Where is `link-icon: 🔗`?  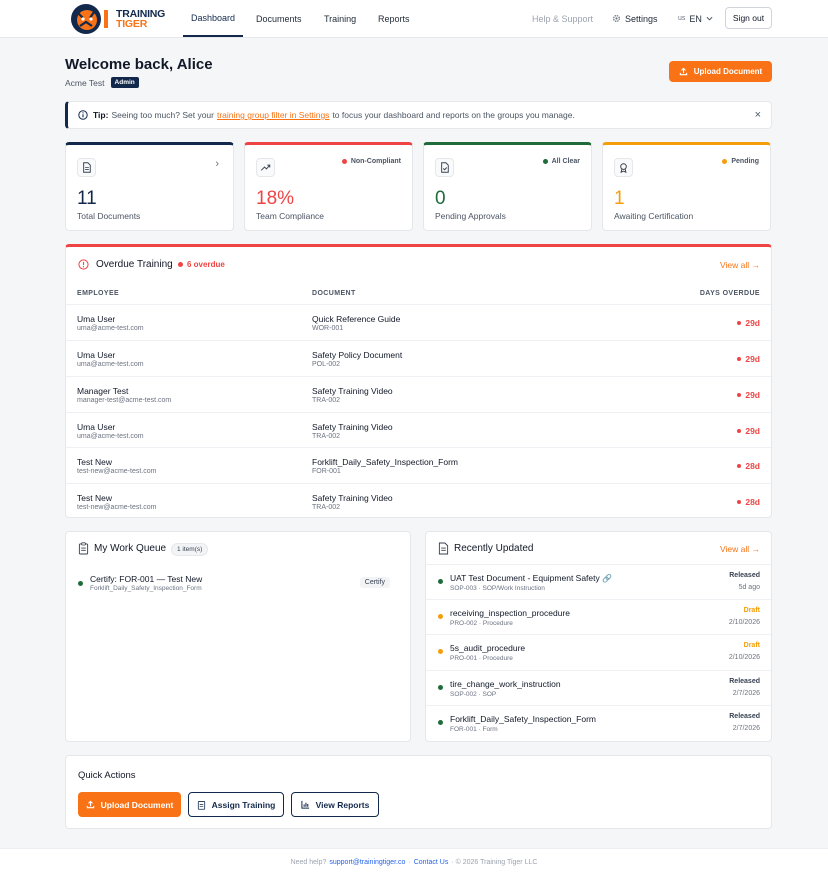 link-icon: 🔗 is located at coordinates (607, 578).